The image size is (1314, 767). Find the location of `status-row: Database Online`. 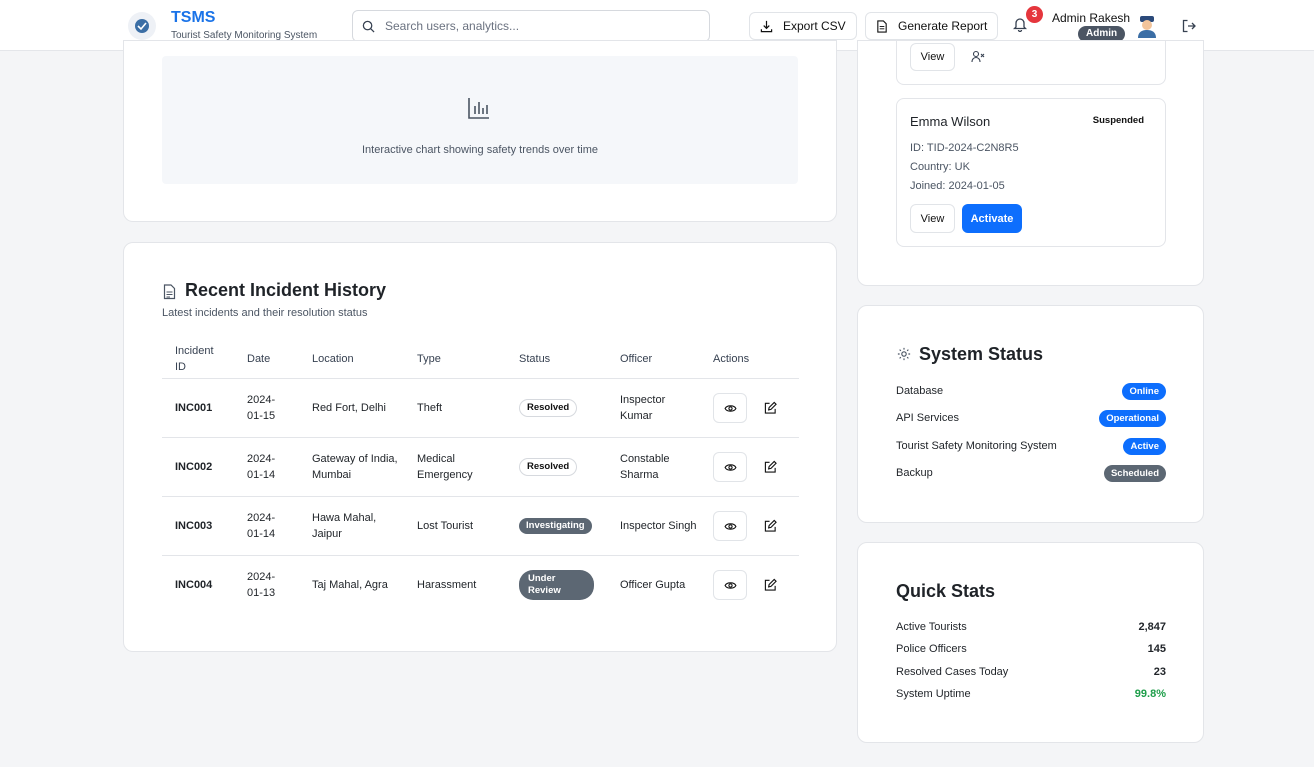

status-row: Database Online is located at coordinates (1031, 392).